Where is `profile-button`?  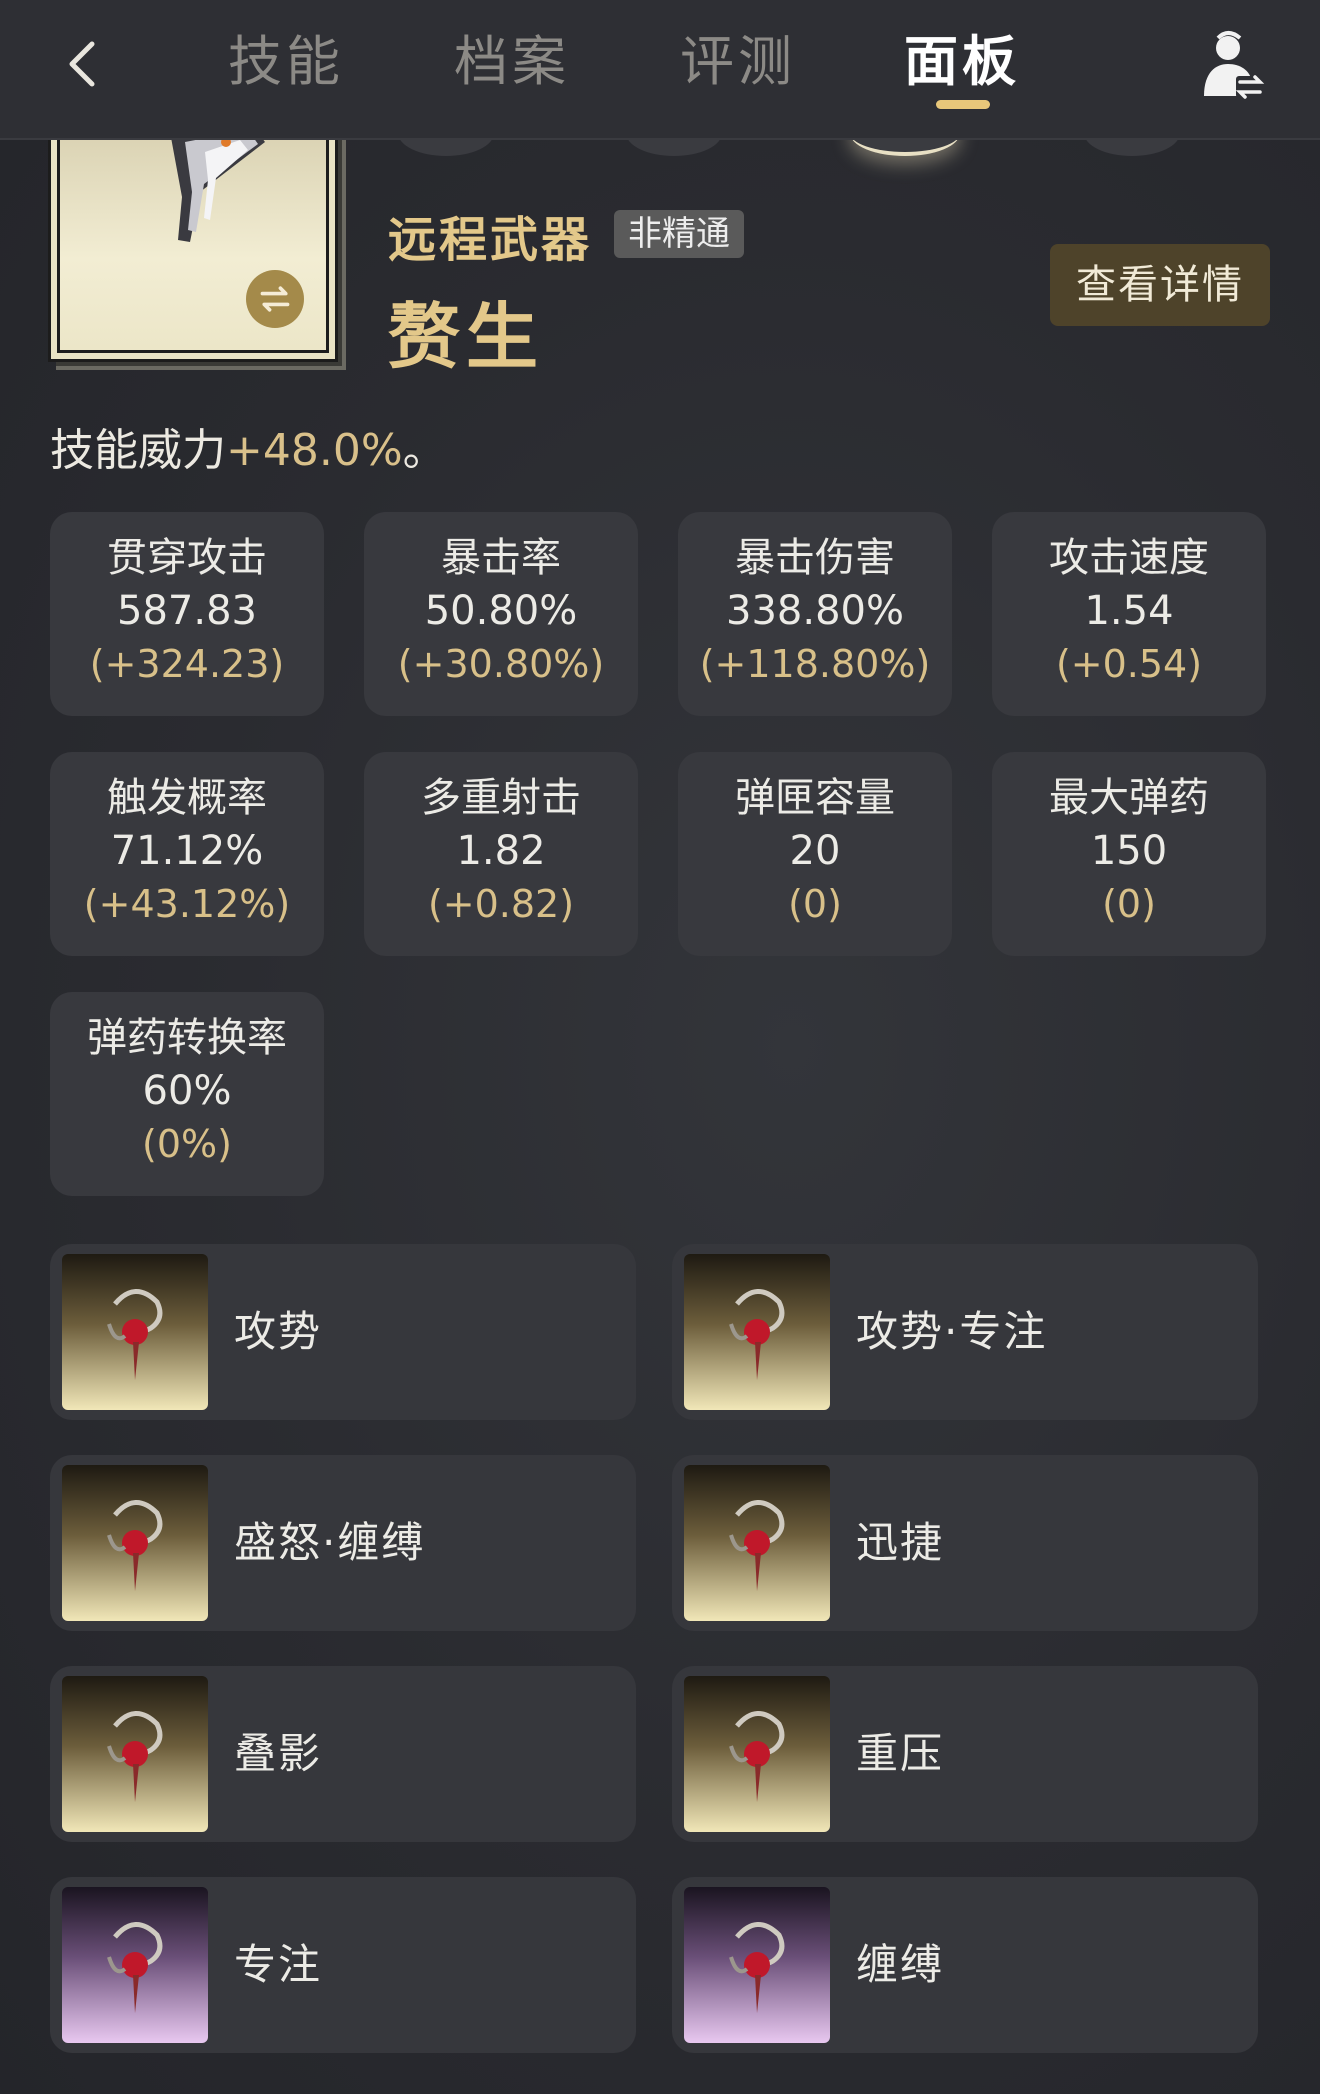
profile-button is located at coordinates (1231, 67).